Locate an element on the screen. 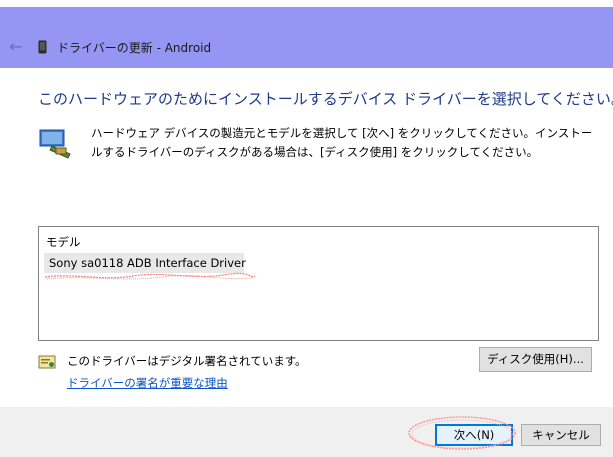 Image resolution: width=614 pixels, height=457 pixels. model-list-header: モデル is located at coordinates (63, 242).